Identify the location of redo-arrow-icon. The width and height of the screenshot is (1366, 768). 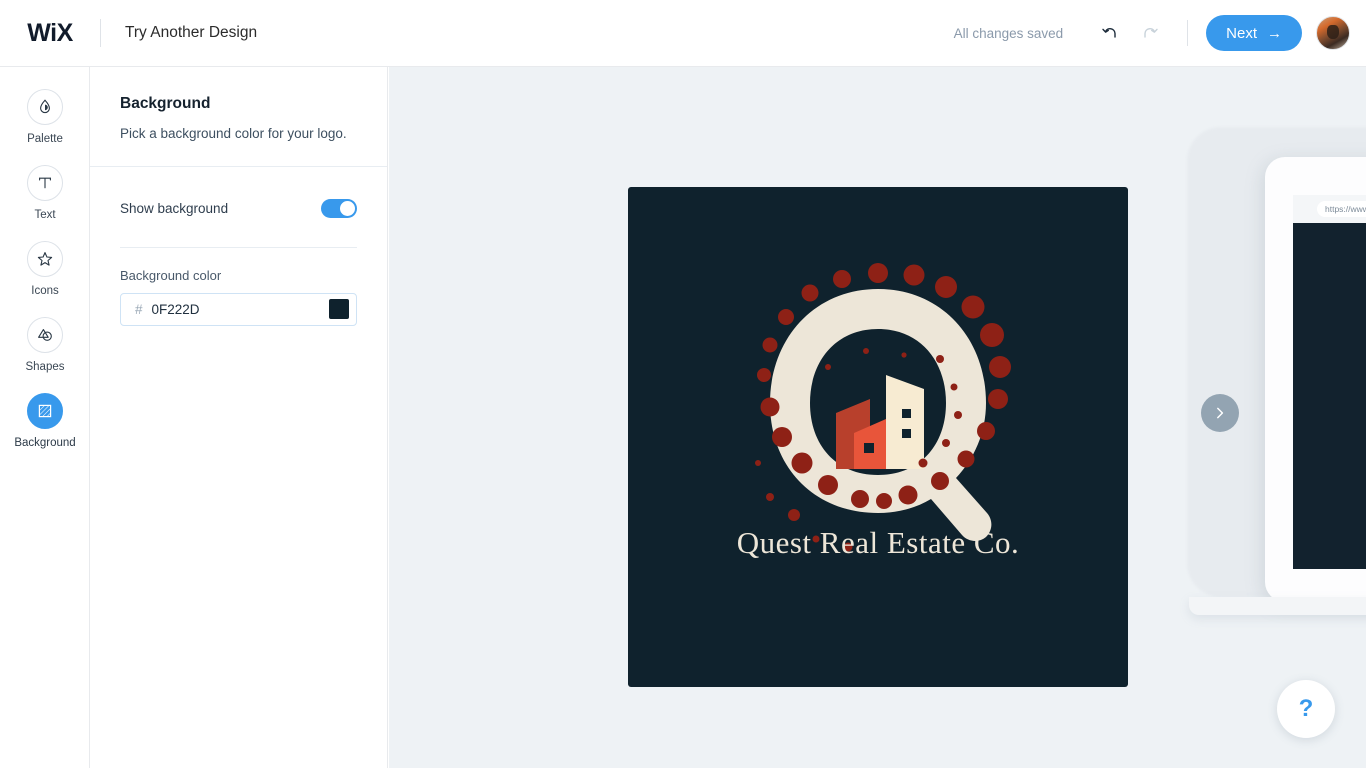
(1151, 33).